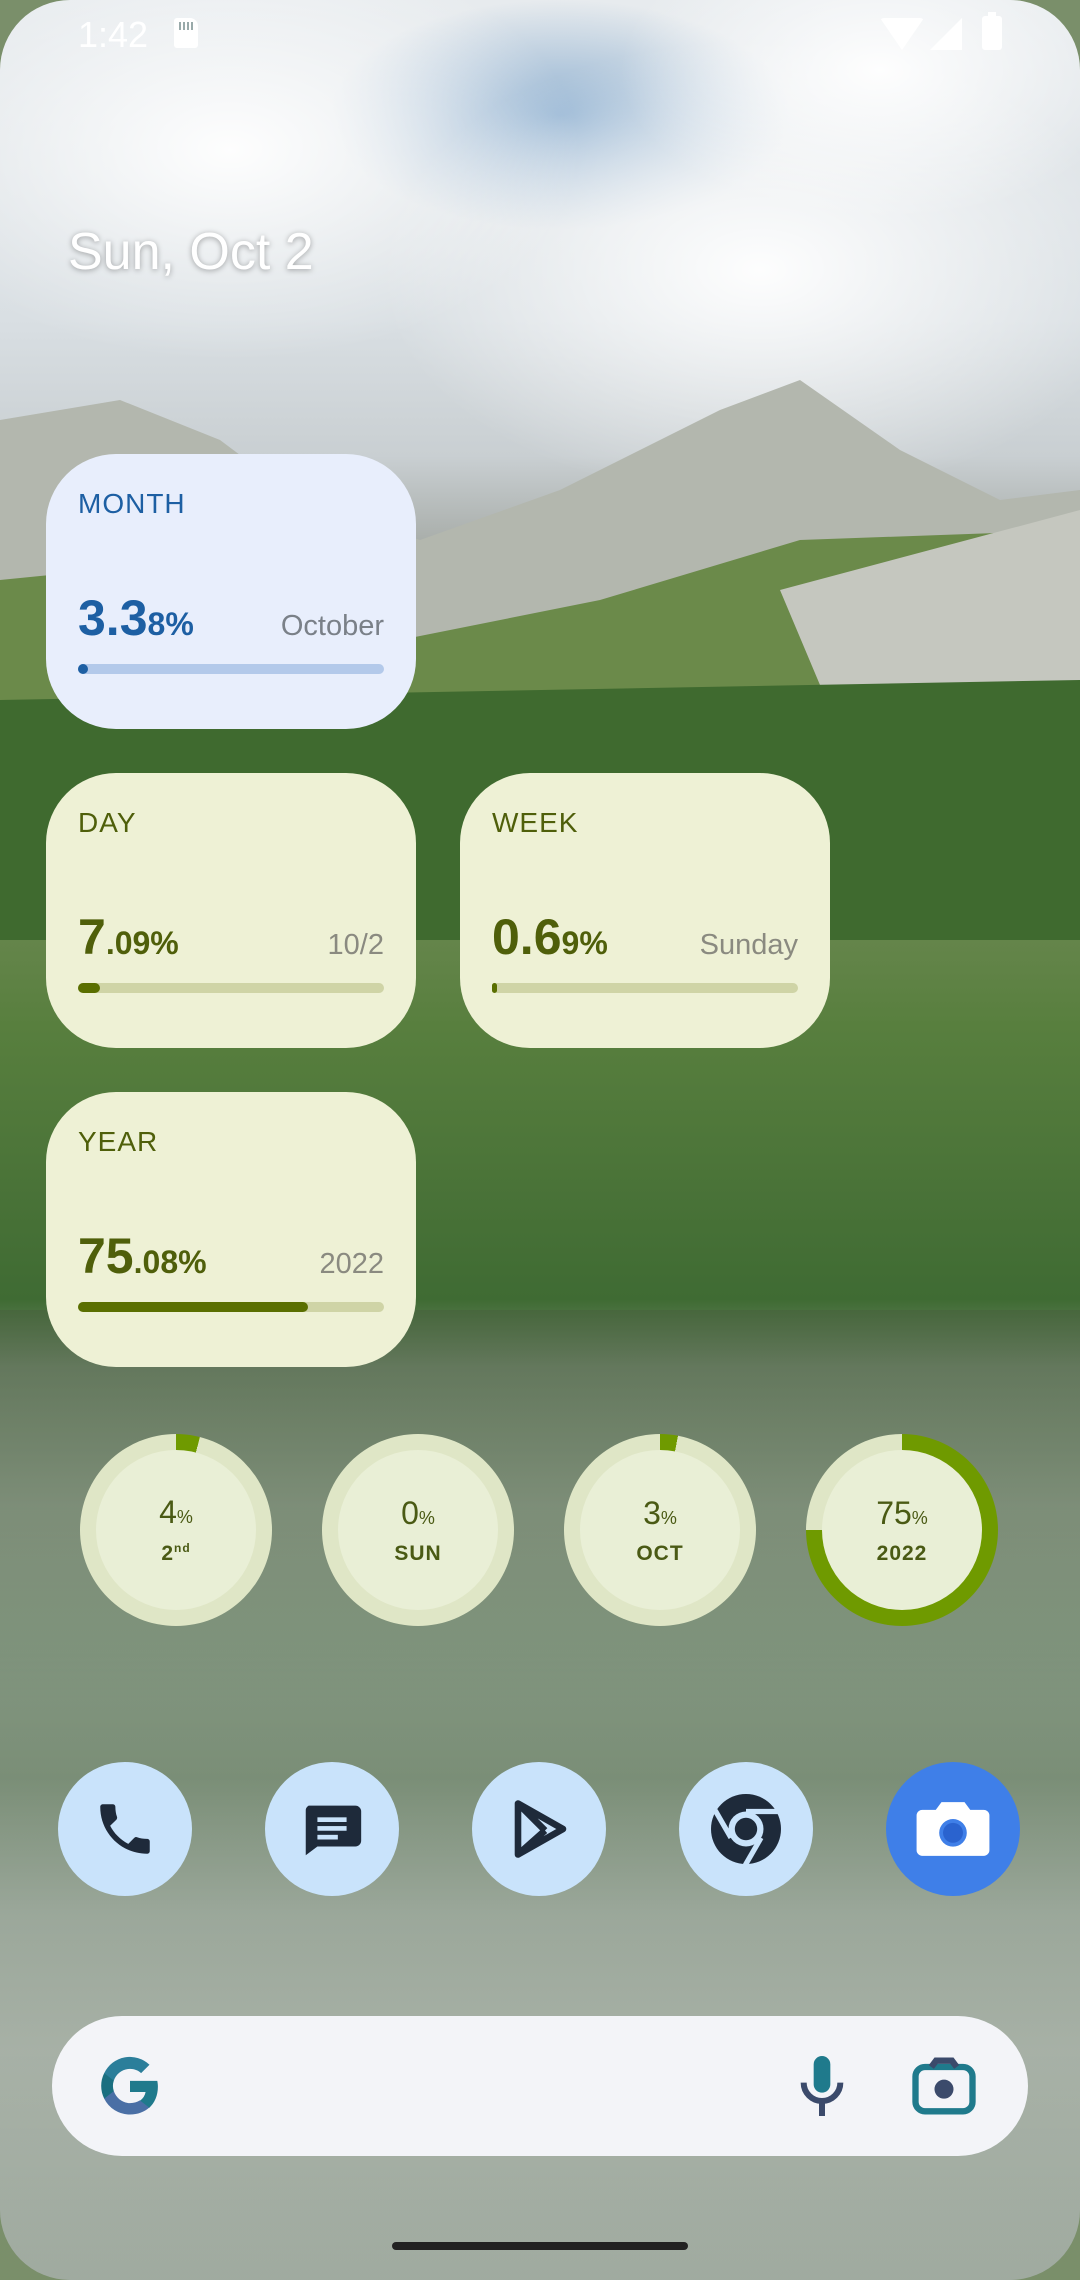 This screenshot has width=1080, height=2280. I want to click on month-name: October, so click(332, 626).